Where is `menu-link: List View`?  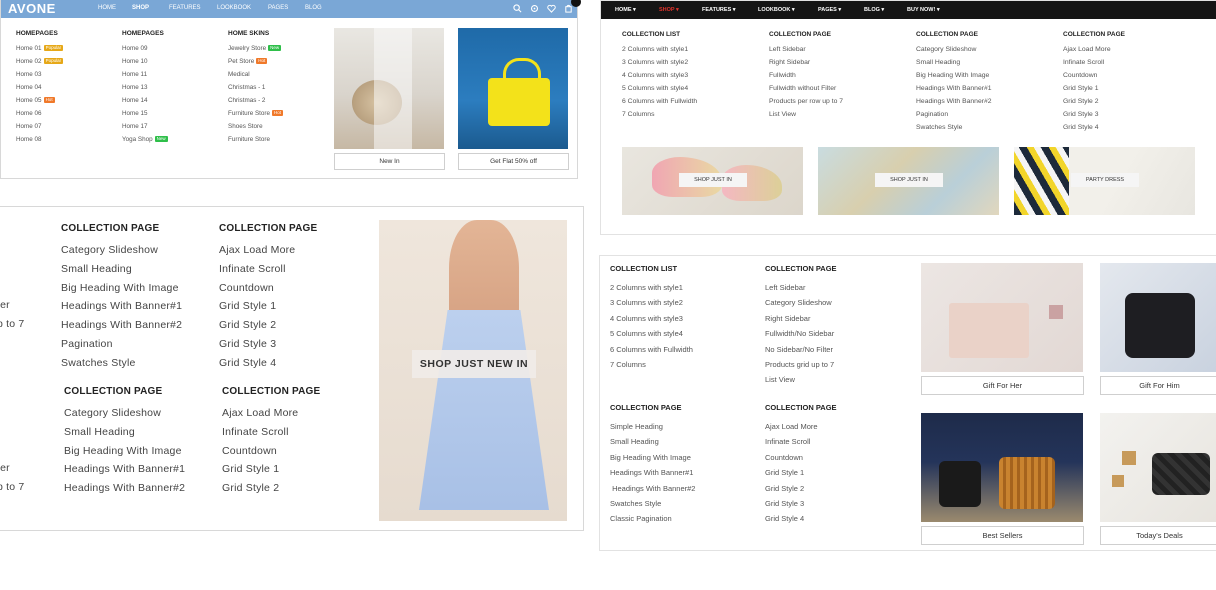 menu-link: List View is located at coordinates (782, 114).